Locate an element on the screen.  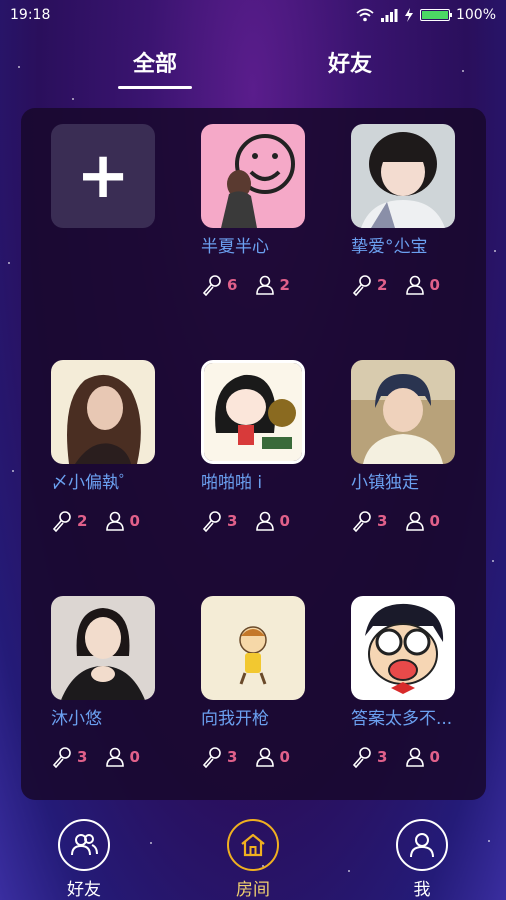
nav-me-label: 我 is located at coordinates (422, 890).